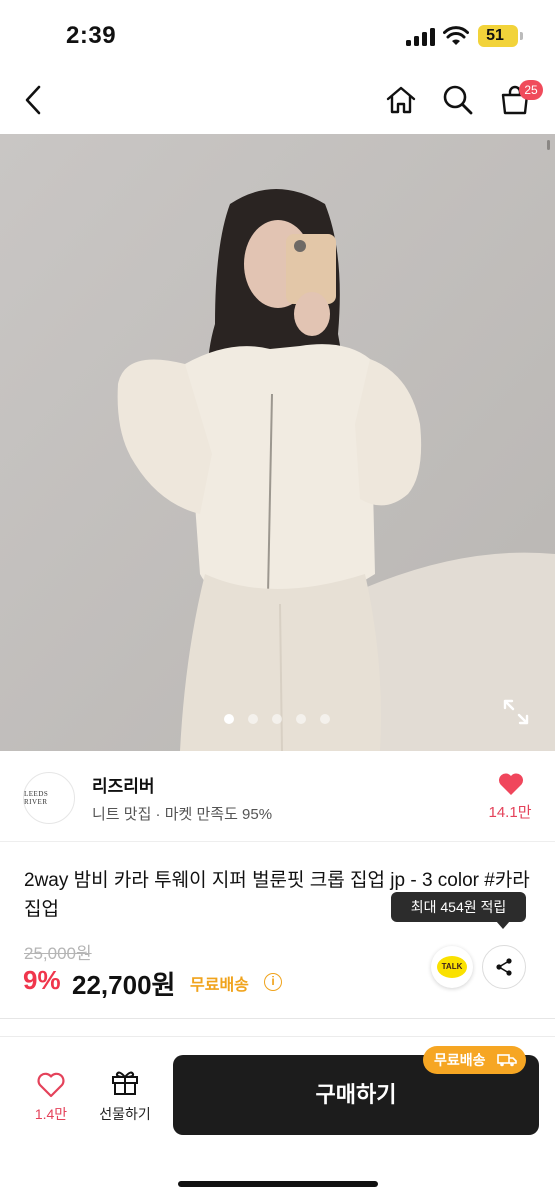 The image size is (555, 1200). I want to click on info-icon: i, so click(273, 982).